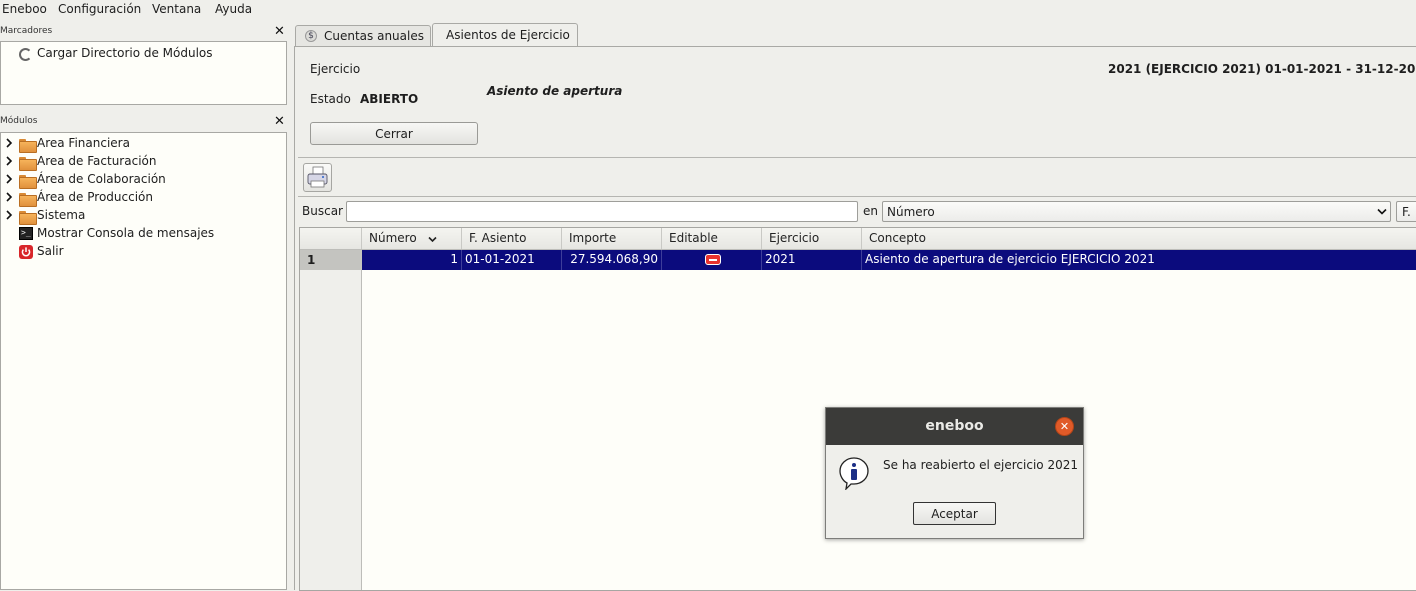  Describe the element at coordinates (311, 36) in the screenshot. I see `money-icon: $` at that location.